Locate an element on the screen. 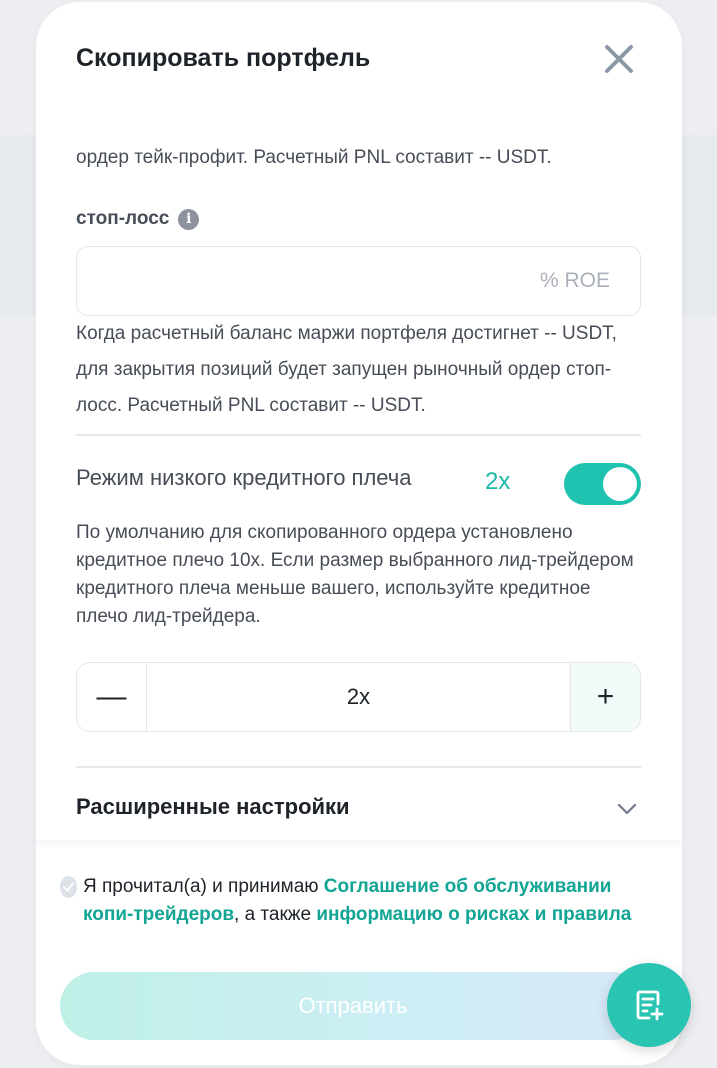 The height and width of the screenshot is (1068, 717). decrease-button: — is located at coordinates (112, 697).